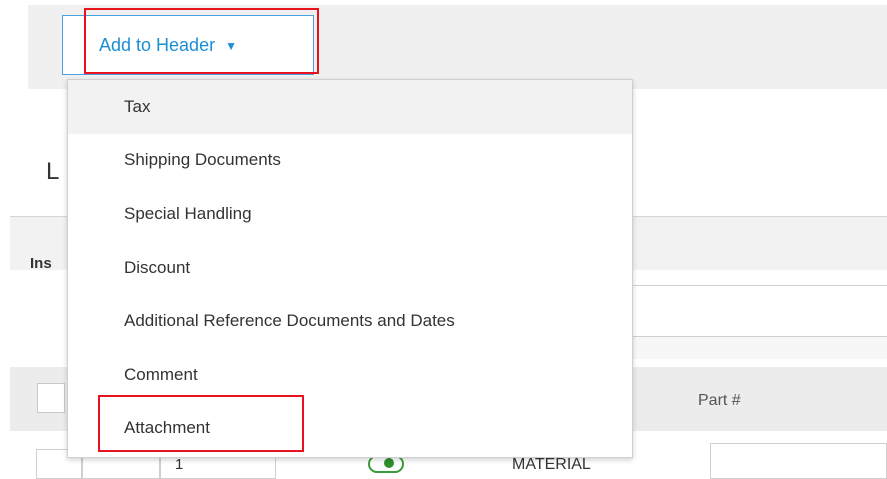 The height and width of the screenshot is (479, 887). I want to click on row-spacer, so click(759, 348).